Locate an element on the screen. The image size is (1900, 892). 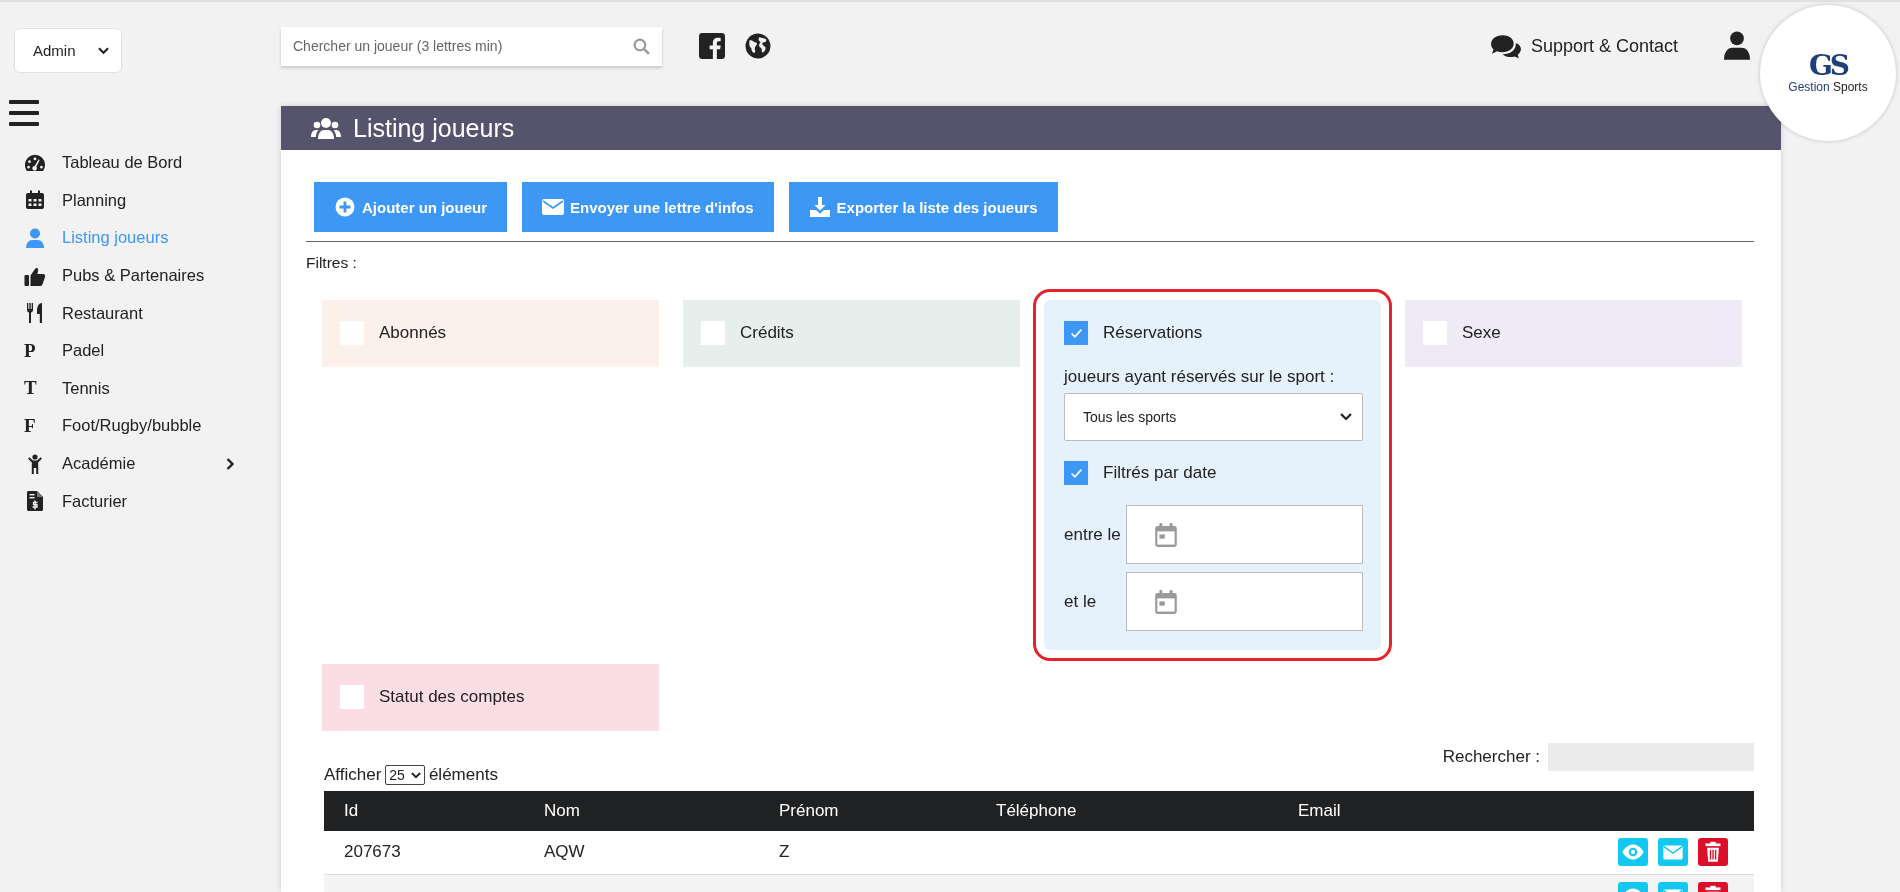
sport-label: joueurs ayant réservés sur le sport : is located at coordinates (1200, 377).